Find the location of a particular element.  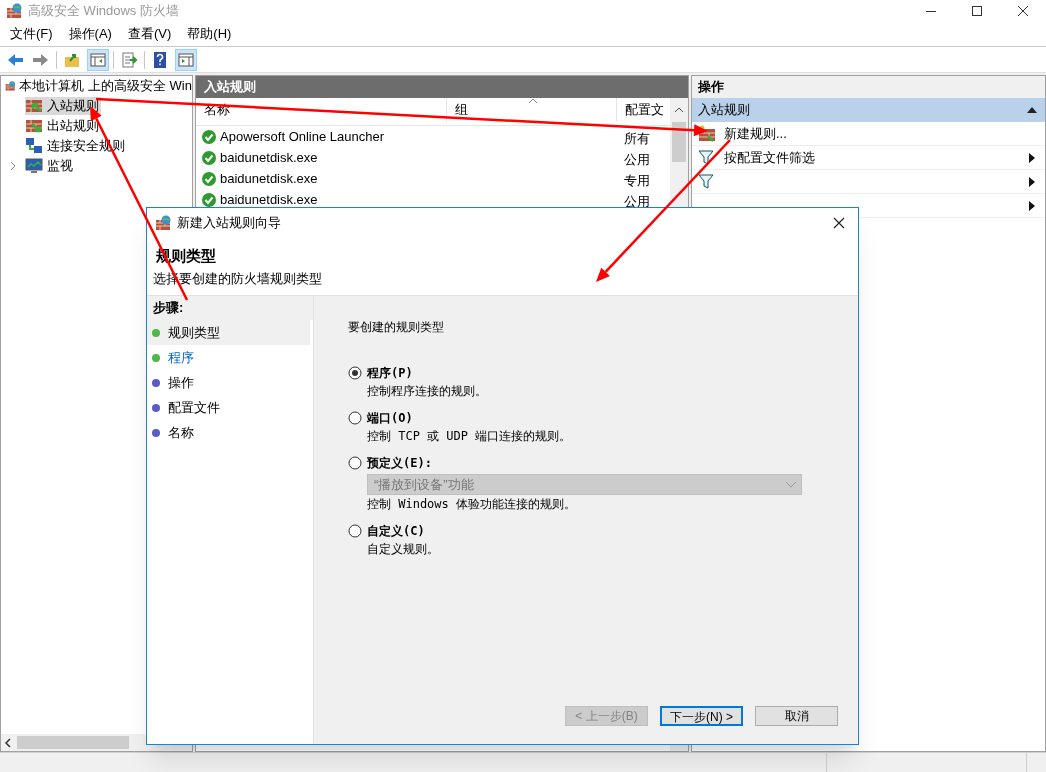

option-description: 控制程序连接的规则。 is located at coordinates (427, 391).